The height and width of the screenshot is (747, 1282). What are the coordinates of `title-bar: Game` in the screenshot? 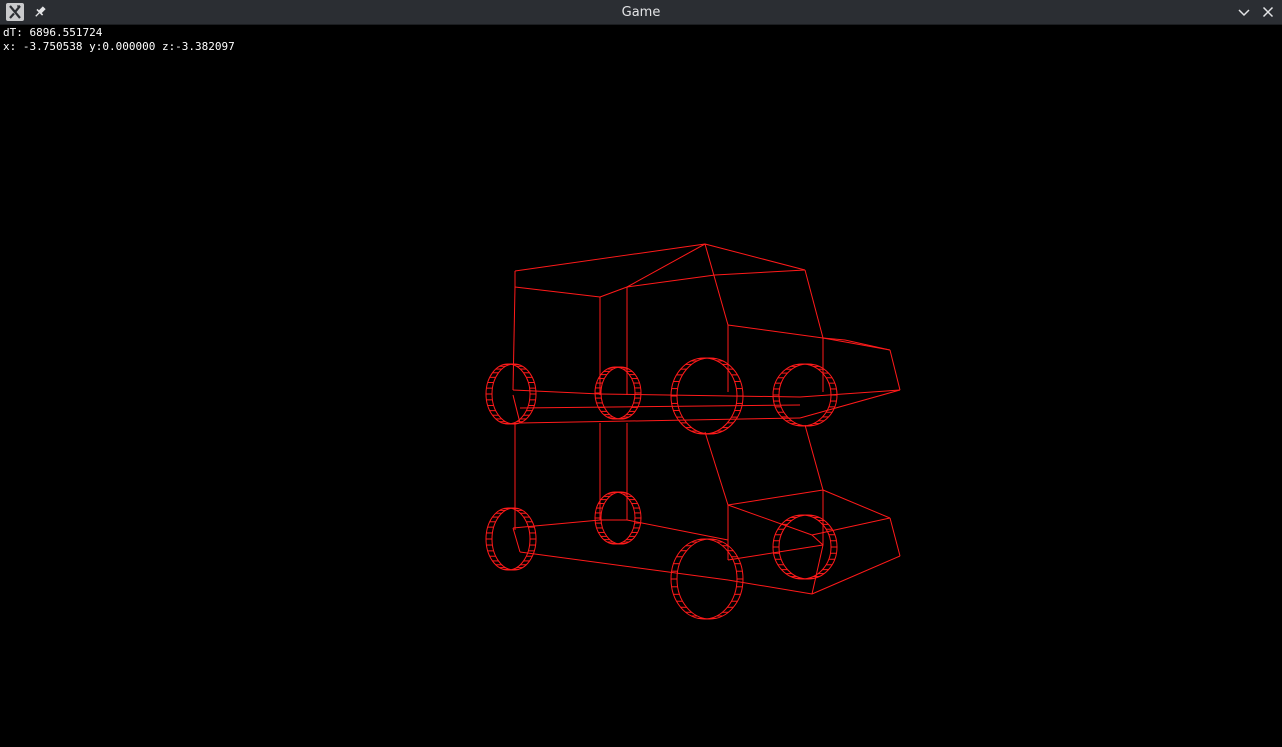 It's located at (641, 12).